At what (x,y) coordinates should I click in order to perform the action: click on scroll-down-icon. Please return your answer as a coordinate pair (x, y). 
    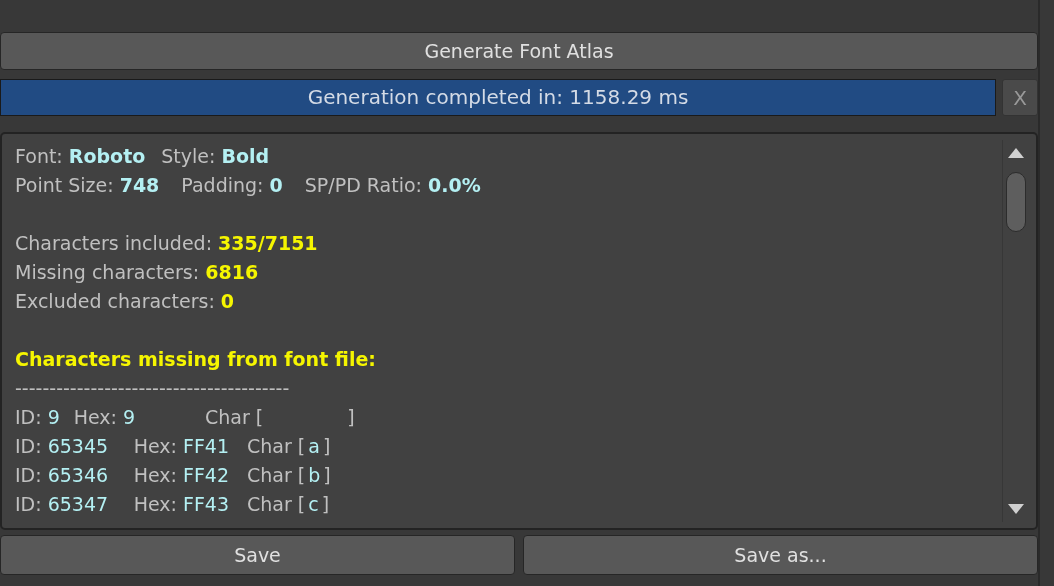
    Looking at the image, I should click on (1016, 509).